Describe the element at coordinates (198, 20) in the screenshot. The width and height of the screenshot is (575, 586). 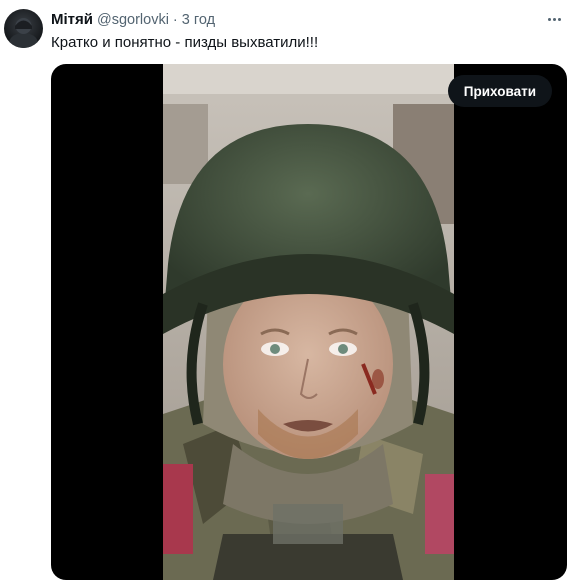
I see `timestamp: 3 год` at that location.